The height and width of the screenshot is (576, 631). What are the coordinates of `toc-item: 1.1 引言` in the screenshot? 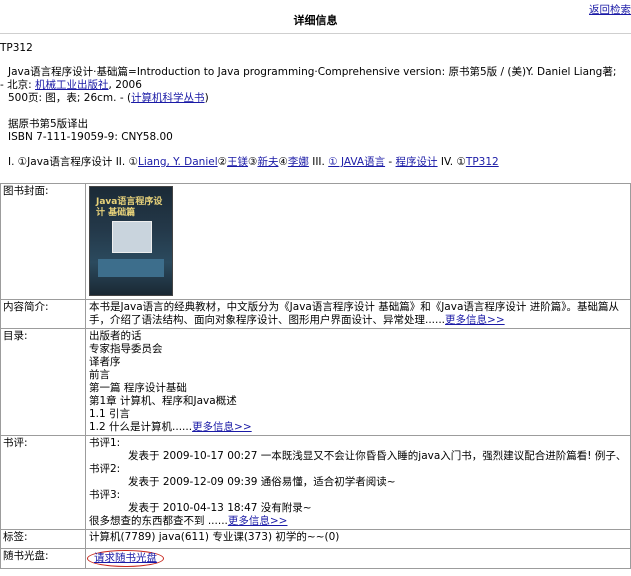 It's located at (110, 414).